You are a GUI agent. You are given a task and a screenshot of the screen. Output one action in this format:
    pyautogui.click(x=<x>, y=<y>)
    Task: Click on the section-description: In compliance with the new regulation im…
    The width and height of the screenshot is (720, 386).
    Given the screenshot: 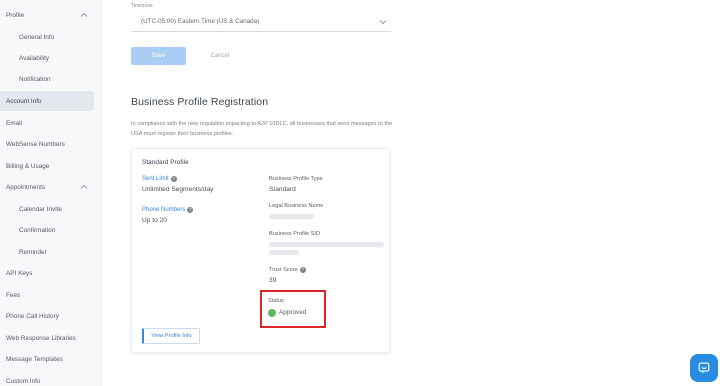 What is the action you would take?
    pyautogui.click(x=262, y=129)
    